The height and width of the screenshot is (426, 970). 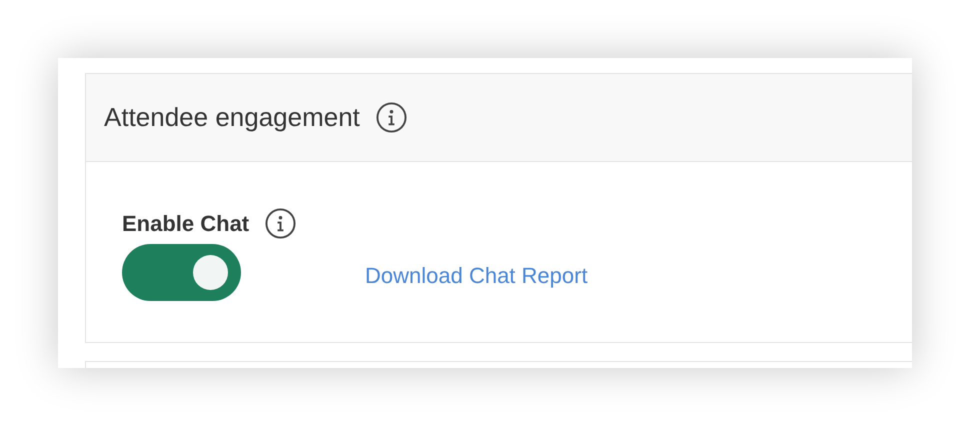 I want to click on download-report-link: Download Chat Report, so click(x=476, y=275).